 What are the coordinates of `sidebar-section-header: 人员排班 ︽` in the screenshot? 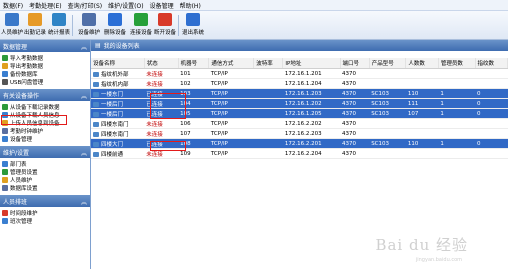 It's located at (45, 201).